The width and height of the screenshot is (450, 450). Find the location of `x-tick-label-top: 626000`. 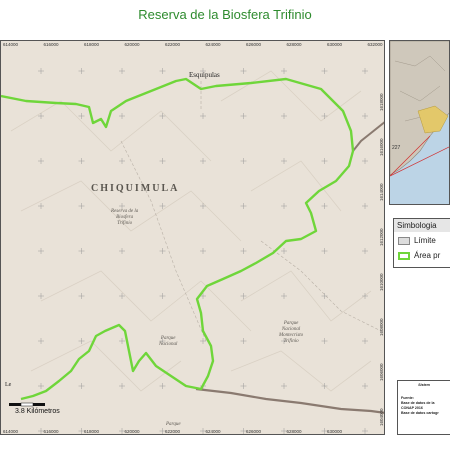

x-tick-label-top: 626000 is located at coordinates (254, 44).